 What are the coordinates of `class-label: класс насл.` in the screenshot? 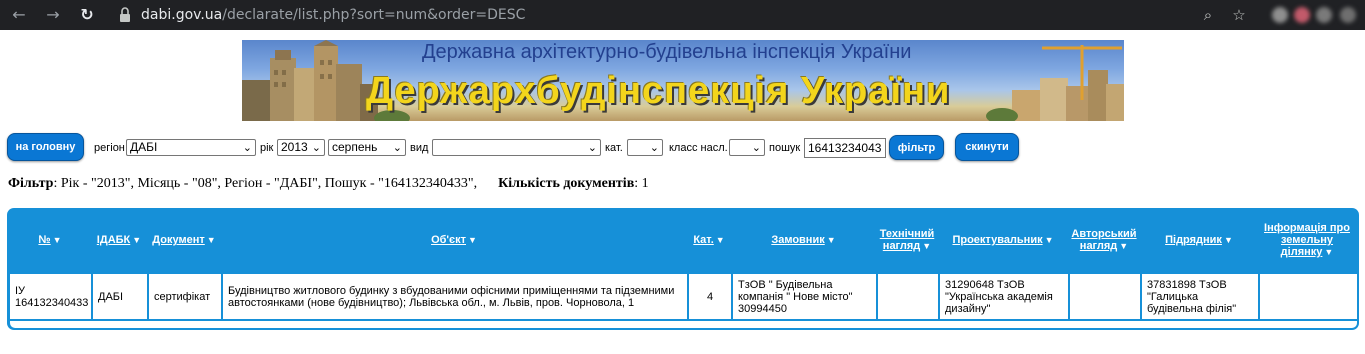 It's located at (698, 148).